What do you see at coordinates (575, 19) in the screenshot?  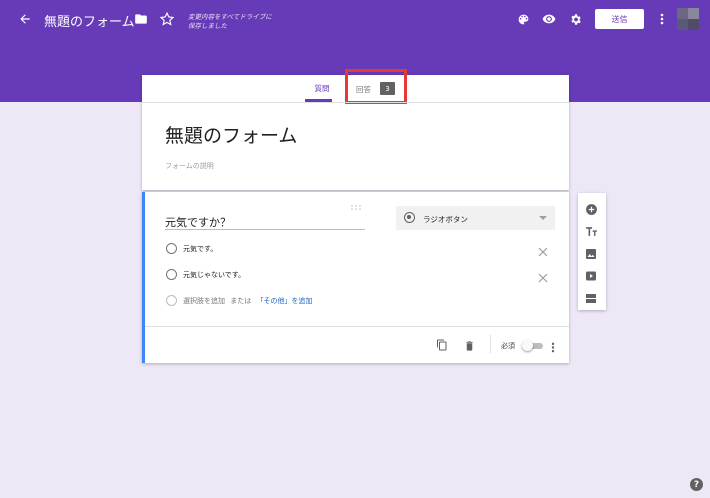 I see `settings-gear-icon` at bounding box center [575, 19].